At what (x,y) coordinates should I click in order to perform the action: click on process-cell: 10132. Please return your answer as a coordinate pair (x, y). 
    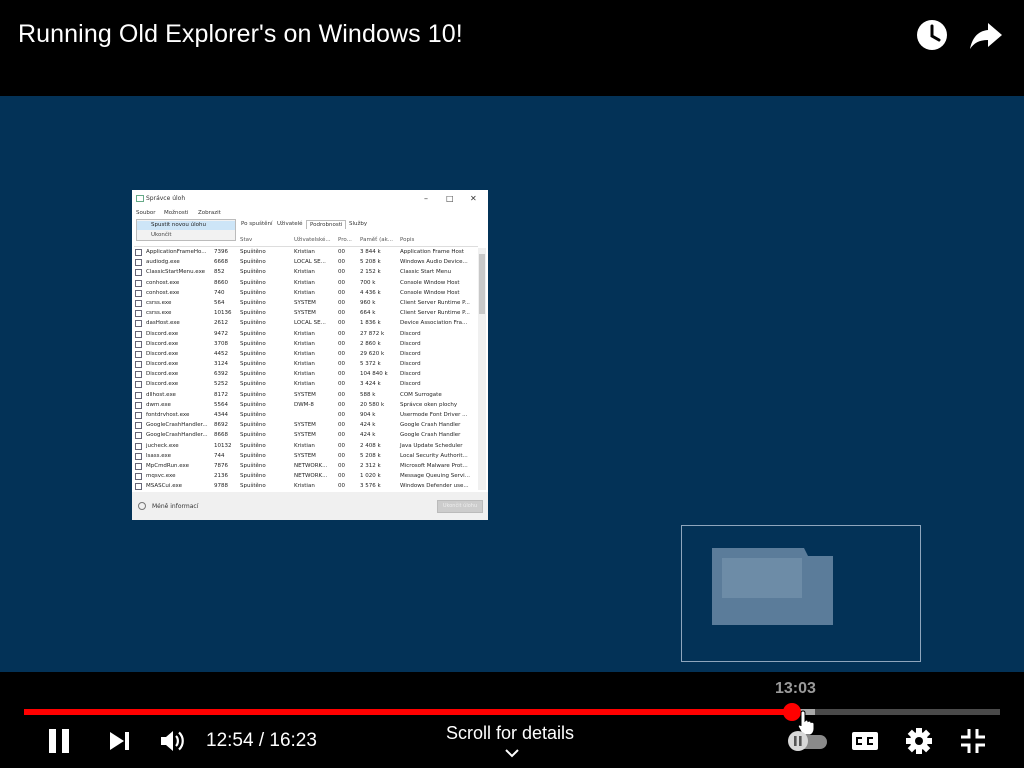
    Looking at the image, I should click on (223, 445).